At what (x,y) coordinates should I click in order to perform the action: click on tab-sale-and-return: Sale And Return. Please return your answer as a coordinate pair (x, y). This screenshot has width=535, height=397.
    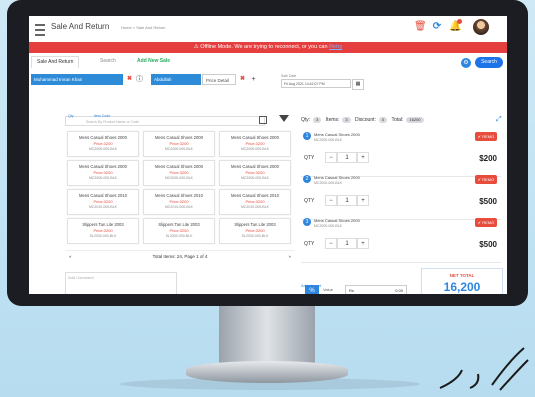
    Looking at the image, I should click on (55, 62).